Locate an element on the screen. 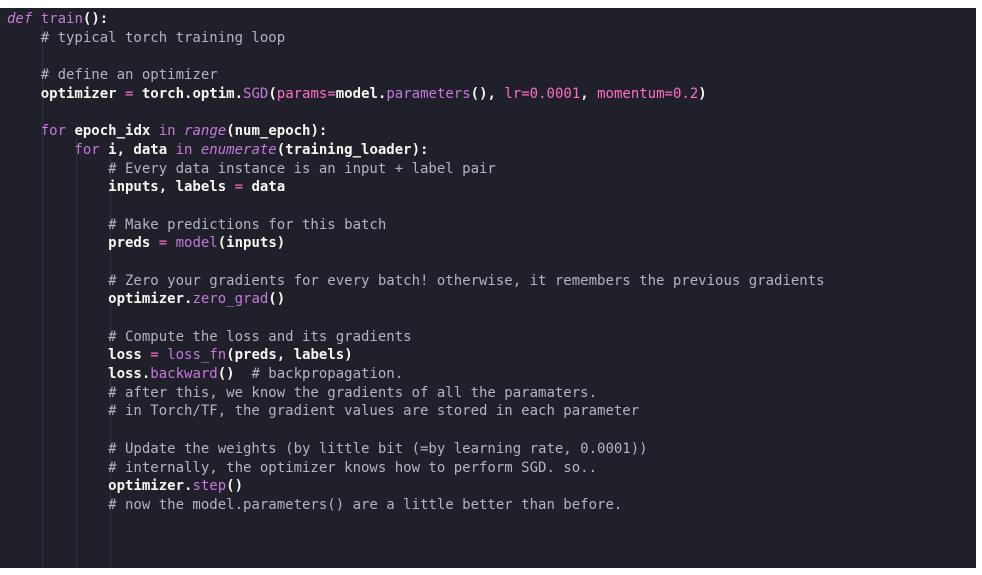 Image resolution: width=982 pixels, height=575 pixels. code-token: lr is located at coordinates (513, 93).